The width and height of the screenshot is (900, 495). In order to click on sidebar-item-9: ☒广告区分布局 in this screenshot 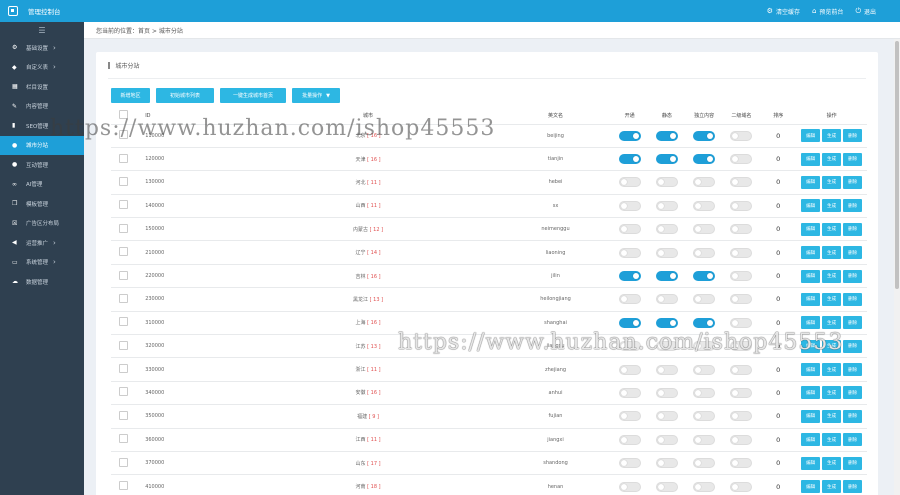, I will do `click(42, 224)`.